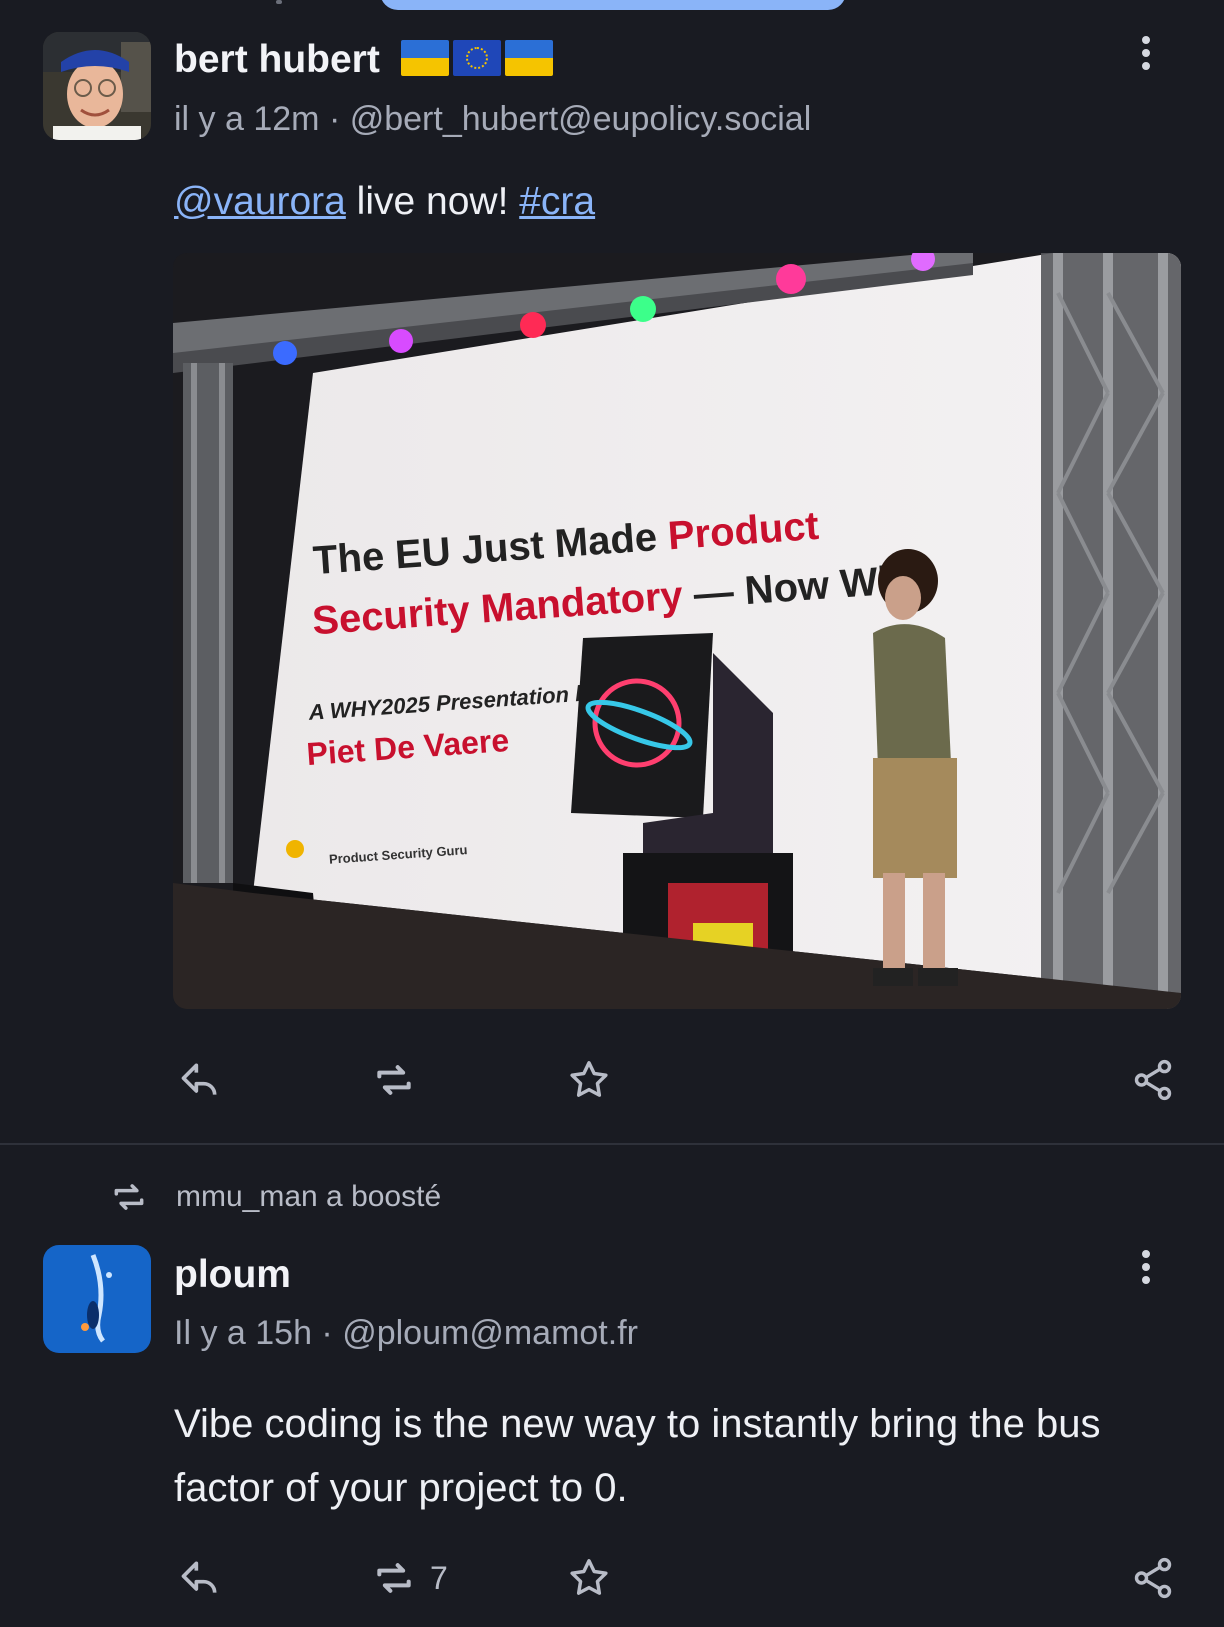 This screenshot has height=1627, width=1224. Describe the element at coordinates (401, 1488) in the screenshot. I see `content-line: factor of your project to 0.` at that location.